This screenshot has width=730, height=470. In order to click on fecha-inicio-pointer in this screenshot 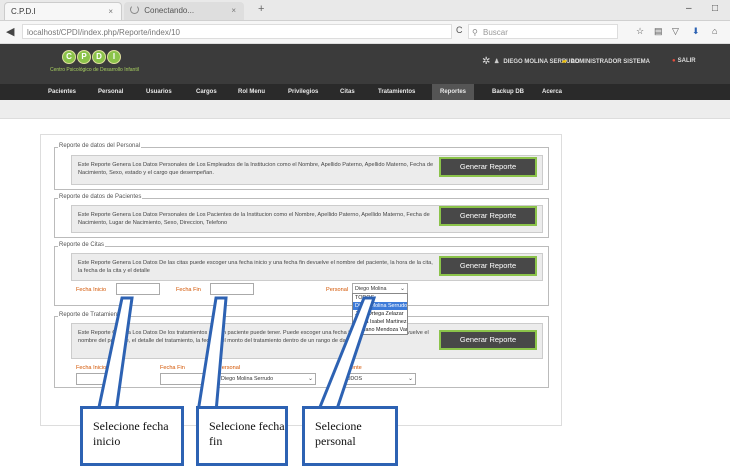, I will do `click(115, 355)`.